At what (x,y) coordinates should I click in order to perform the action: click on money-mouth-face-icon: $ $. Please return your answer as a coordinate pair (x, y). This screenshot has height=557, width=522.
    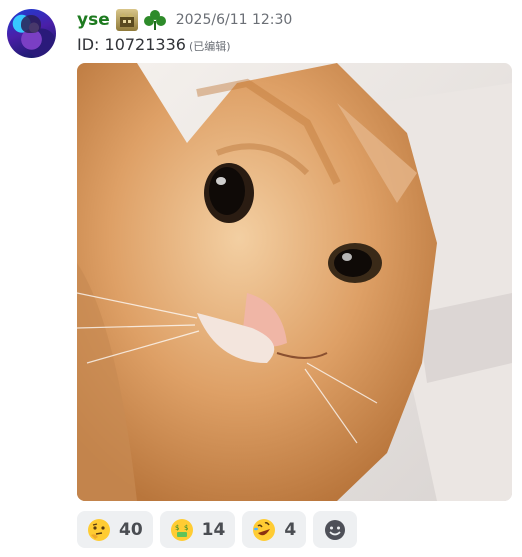
    Looking at the image, I should click on (181, 529).